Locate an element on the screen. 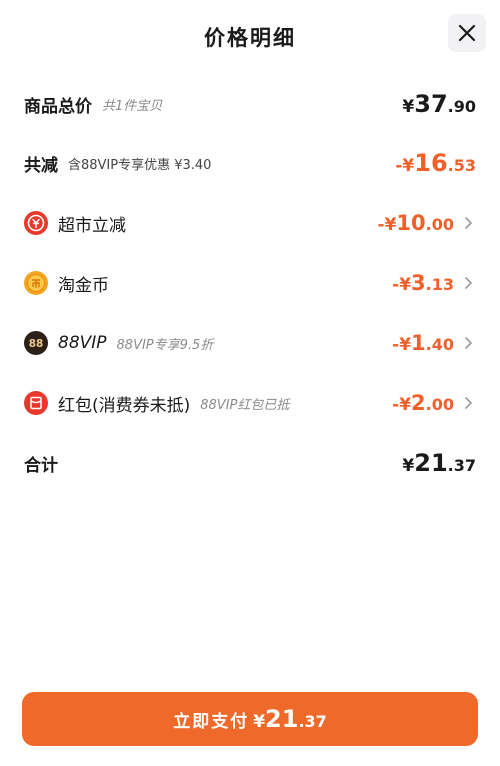  supermarket-discount-row: 超市立减 -¥ 10.00 is located at coordinates (250, 223).